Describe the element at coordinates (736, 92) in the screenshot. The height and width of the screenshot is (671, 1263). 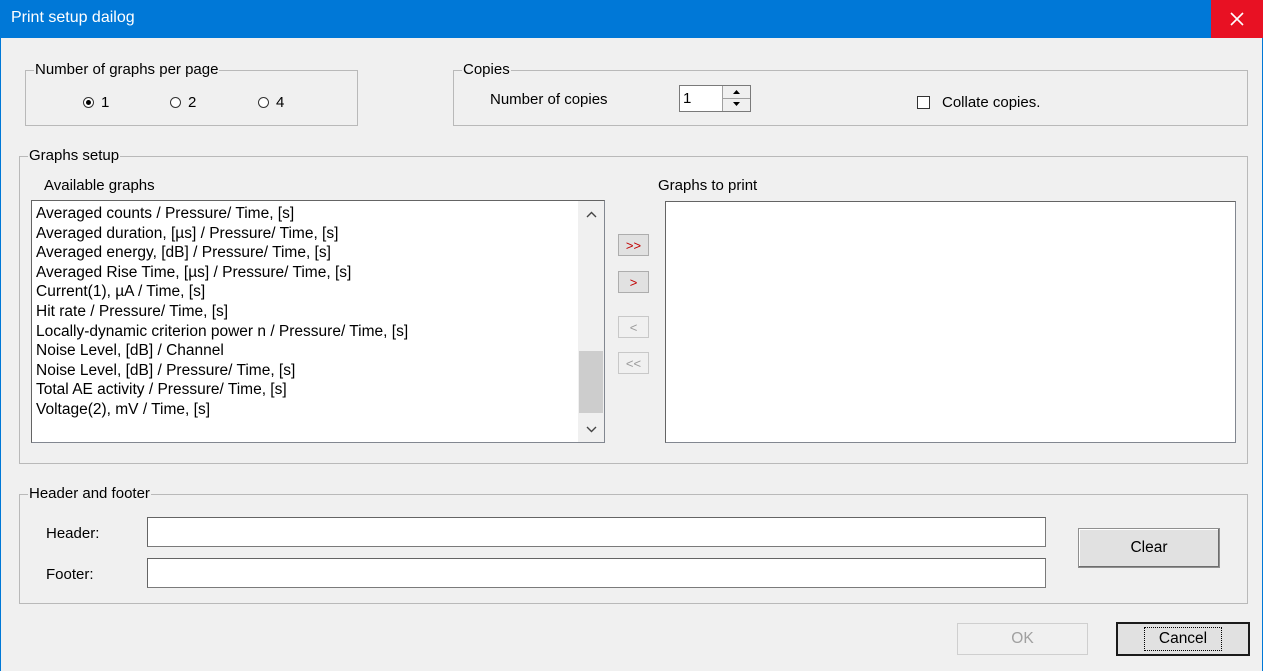
I see `spin-up-icon` at that location.